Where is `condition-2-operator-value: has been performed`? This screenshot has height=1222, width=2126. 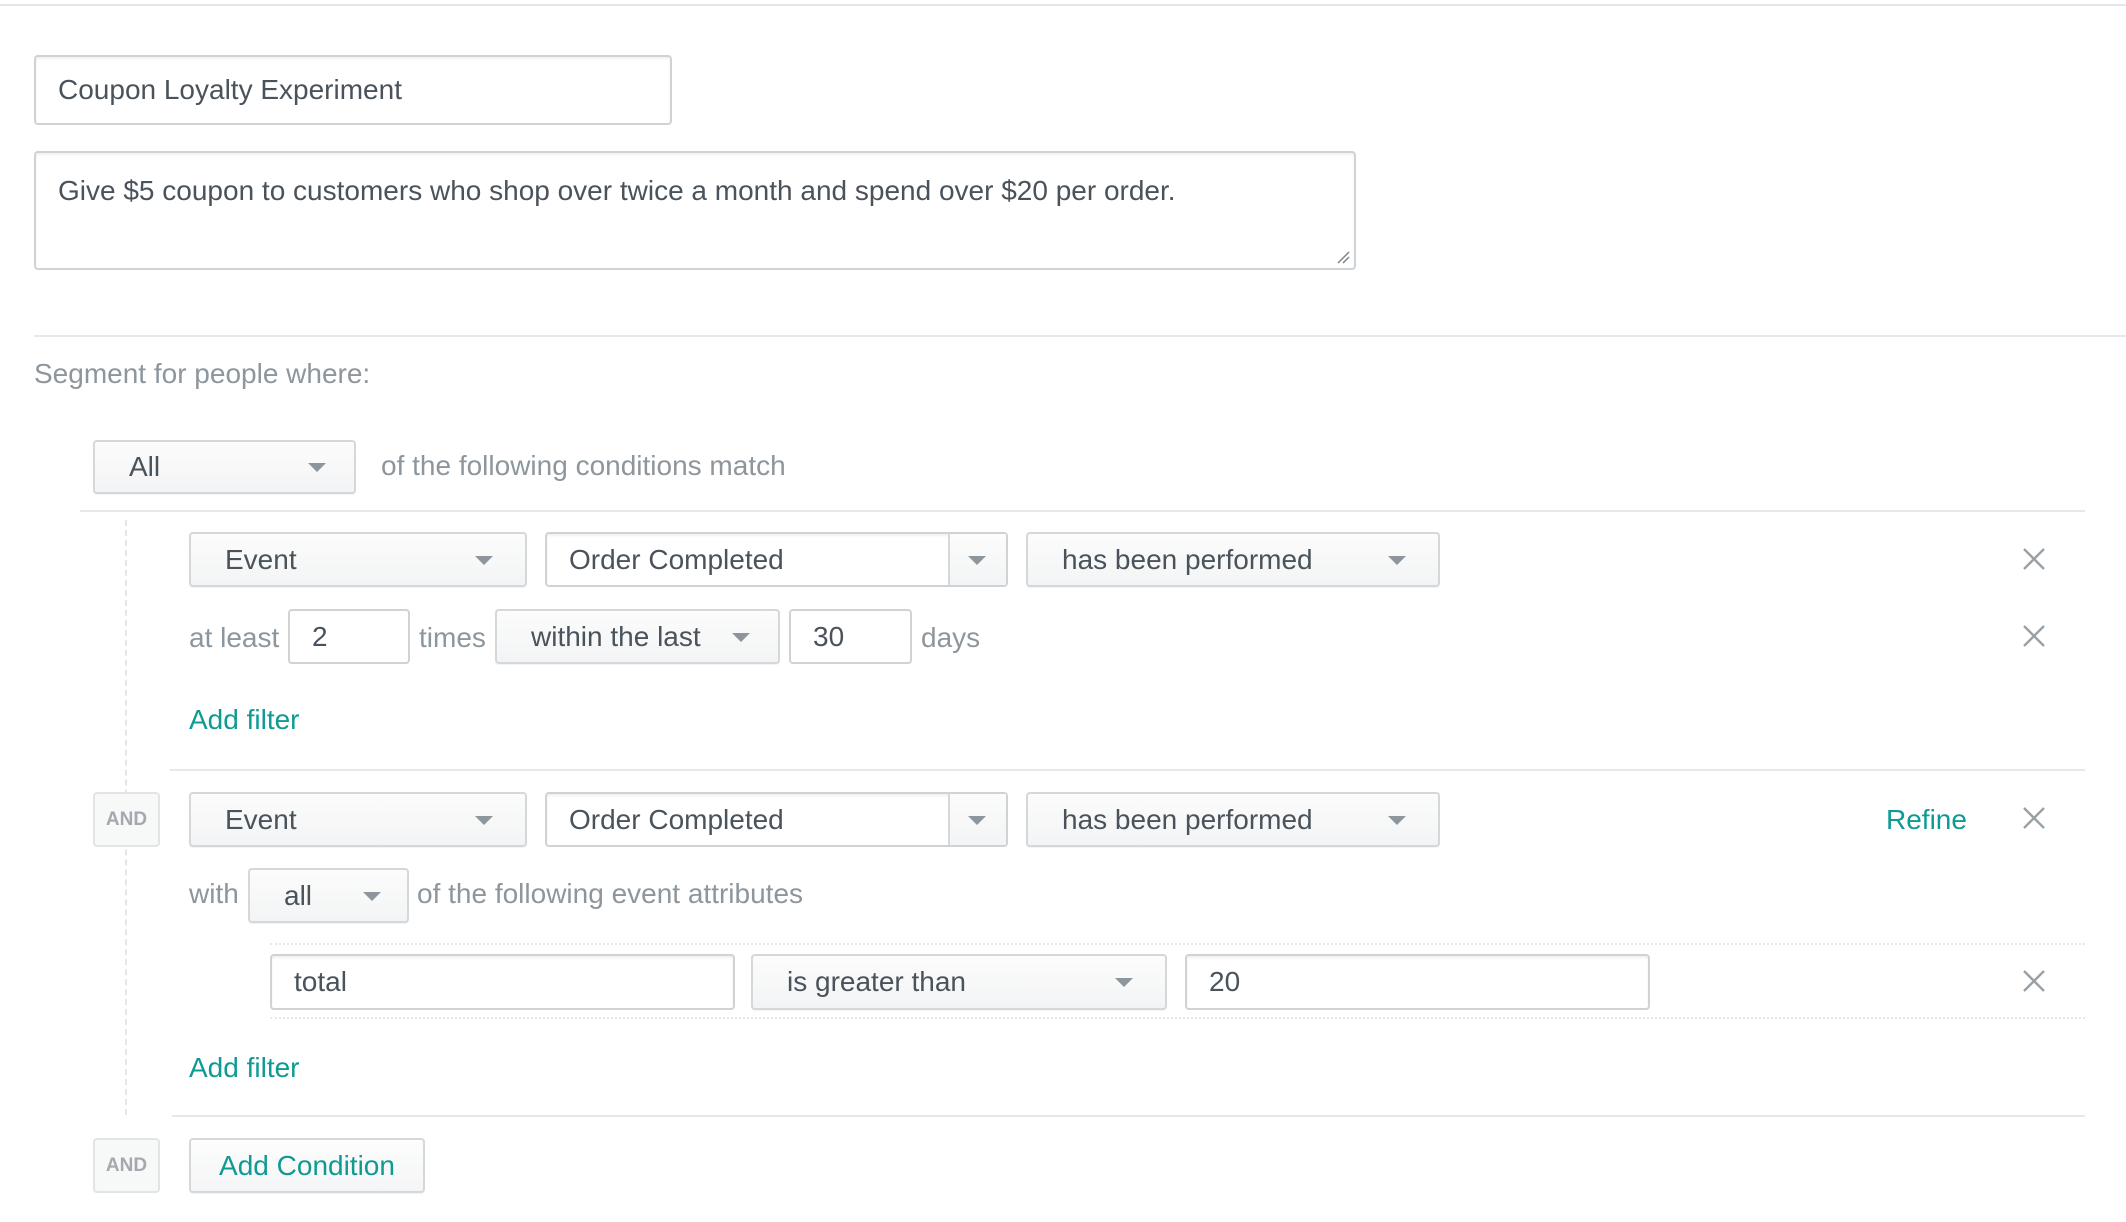
condition-2-operator-value: has been performed is located at coordinates (1187, 819).